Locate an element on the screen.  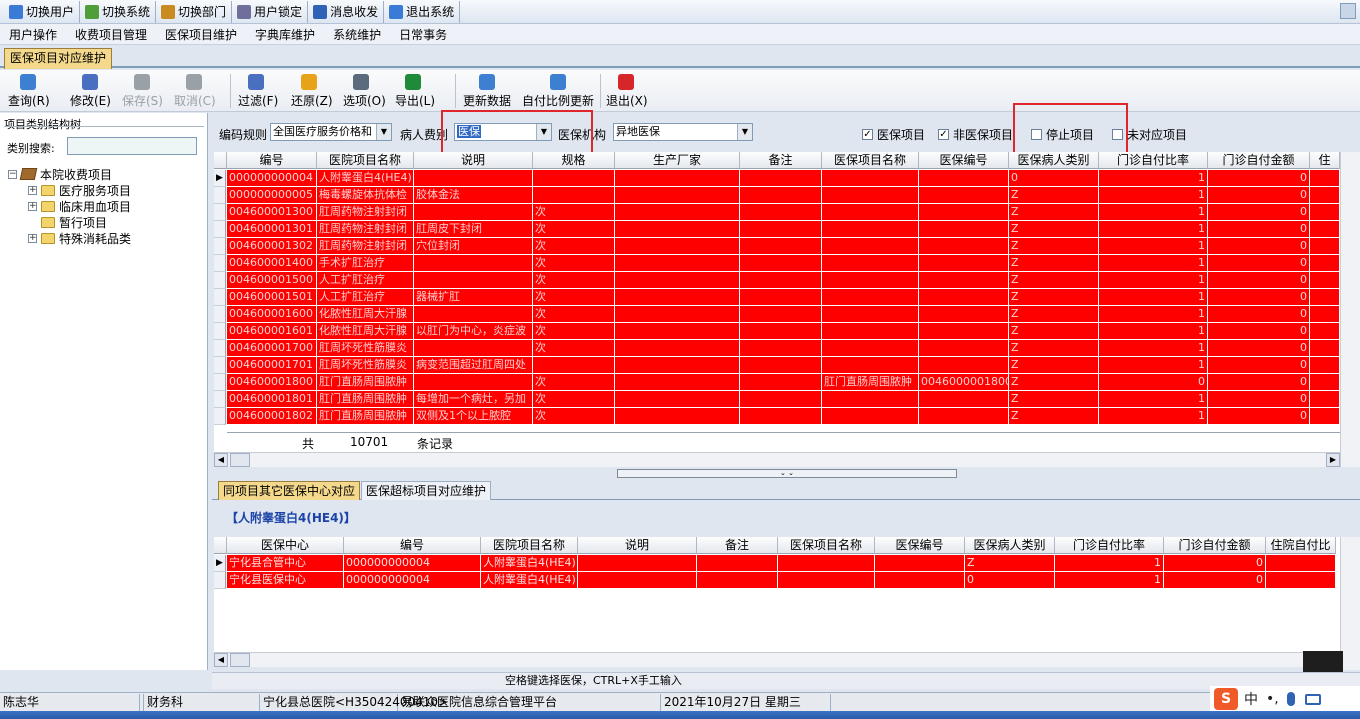
tree-node: + 医疗服务项目 is located at coordinates (79, 190).